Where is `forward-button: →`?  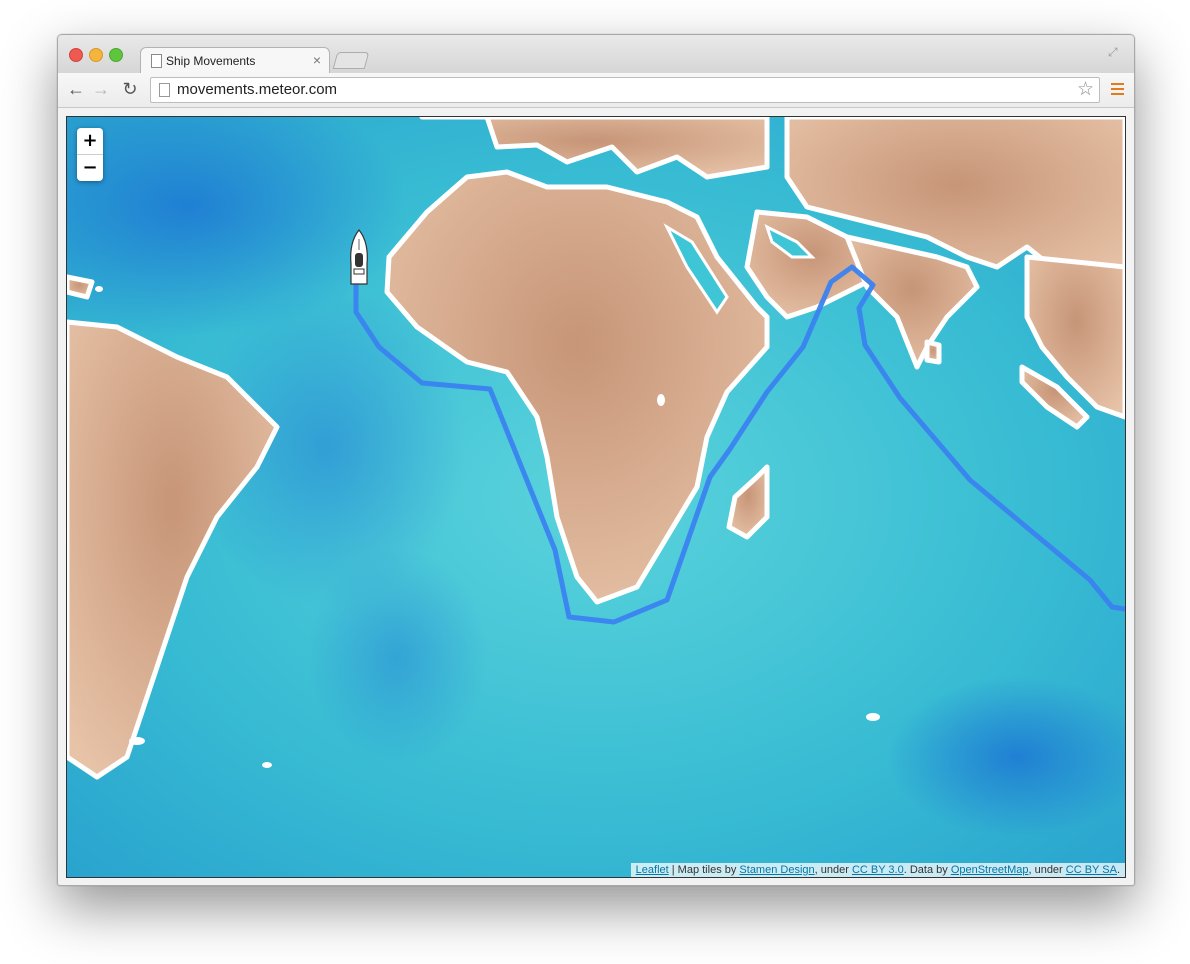 forward-button: → is located at coordinates (101, 89).